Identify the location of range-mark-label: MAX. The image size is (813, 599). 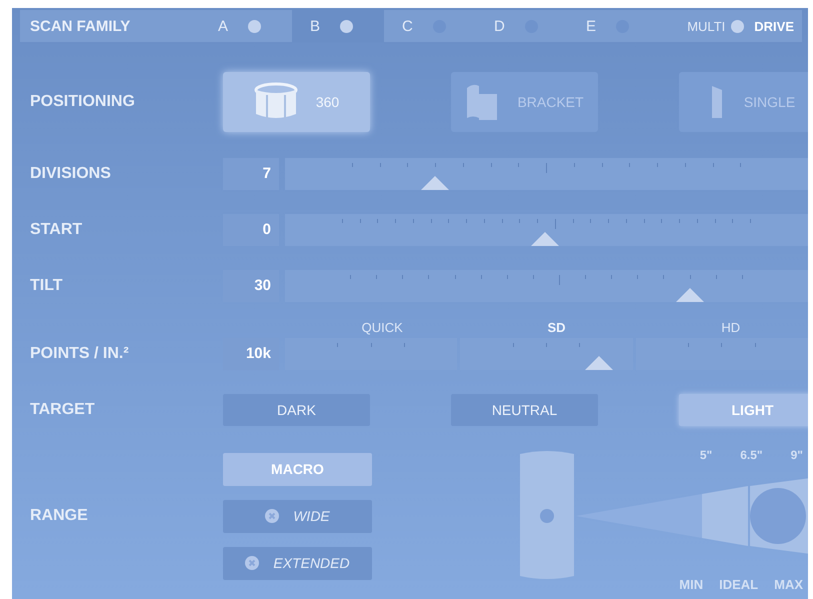
(788, 584).